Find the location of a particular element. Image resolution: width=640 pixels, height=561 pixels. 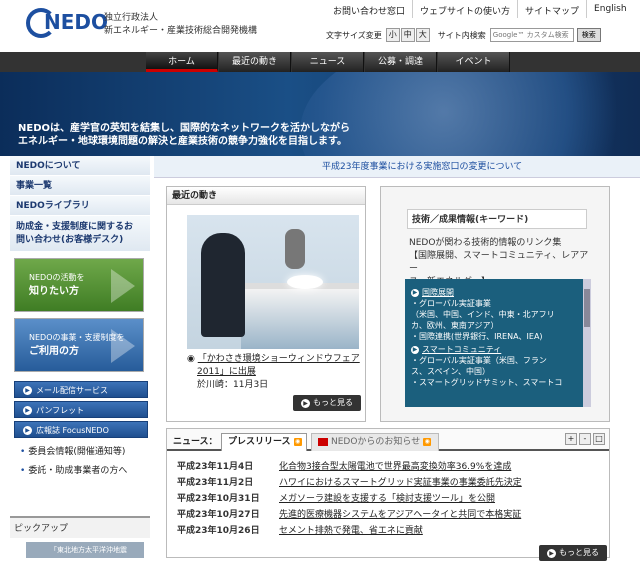

promo-use-support: NEDOの事業・支援制度を ご利用の方 is located at coordinates (79, 345).